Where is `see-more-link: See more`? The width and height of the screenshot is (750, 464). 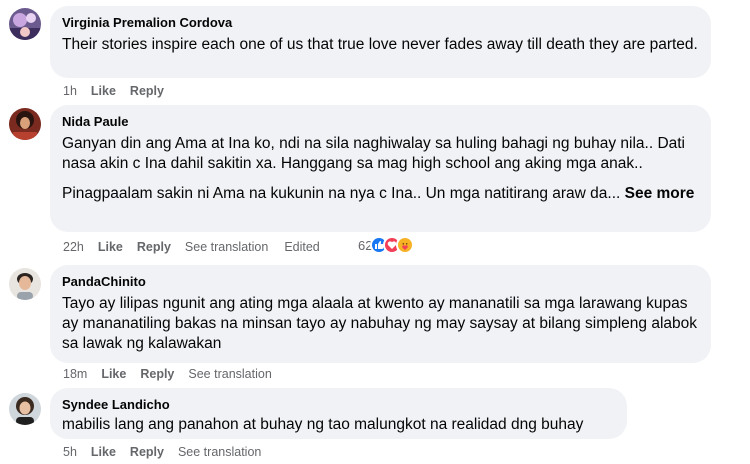 see-more-link: See more is located at coordinates (660, 193).